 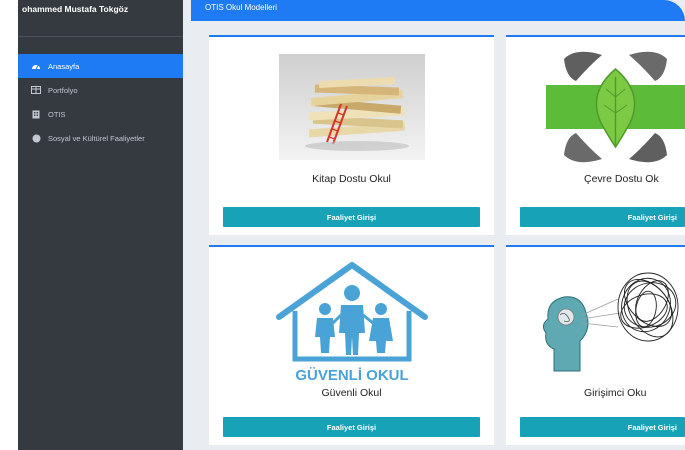 What do you see at coordinates (595, 317) in the screenshot?
I see `head-scribble-image` at bounding box center [595, 317].